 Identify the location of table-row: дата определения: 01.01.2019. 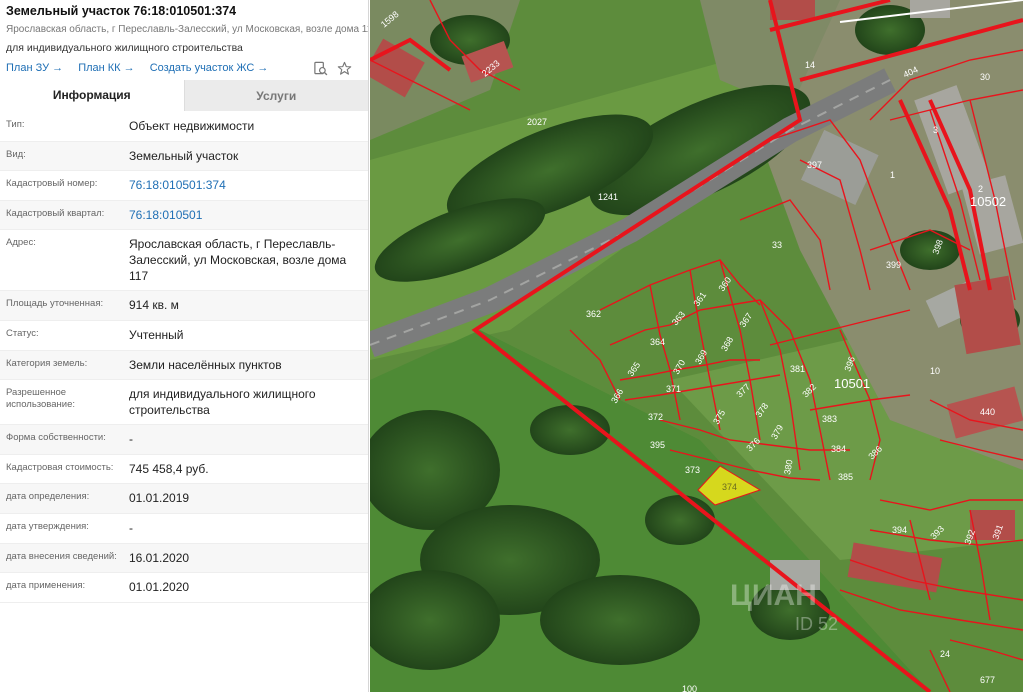
(184, 499).